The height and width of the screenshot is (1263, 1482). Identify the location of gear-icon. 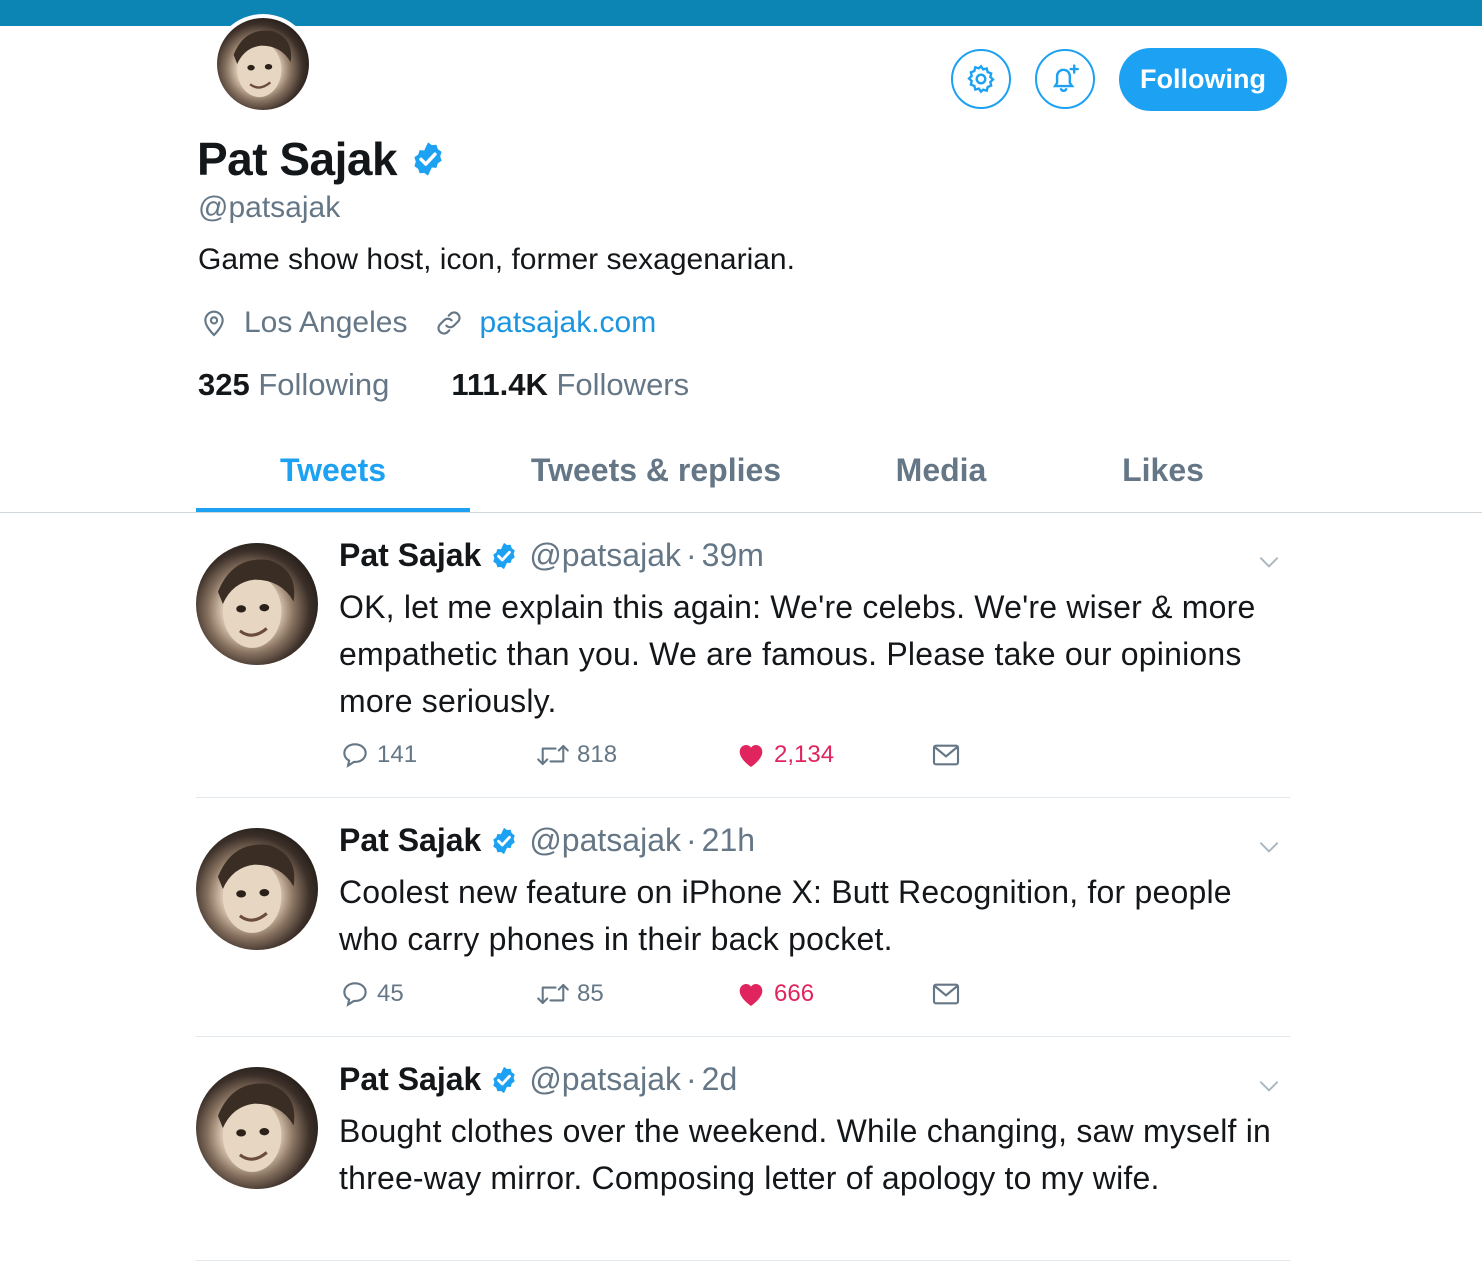
(981, 79).